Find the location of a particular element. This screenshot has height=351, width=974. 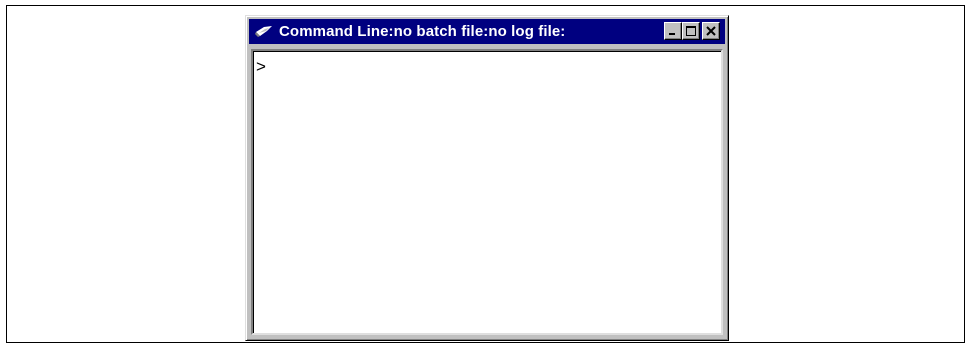

minimize-button is located at coordinates (673, 31).